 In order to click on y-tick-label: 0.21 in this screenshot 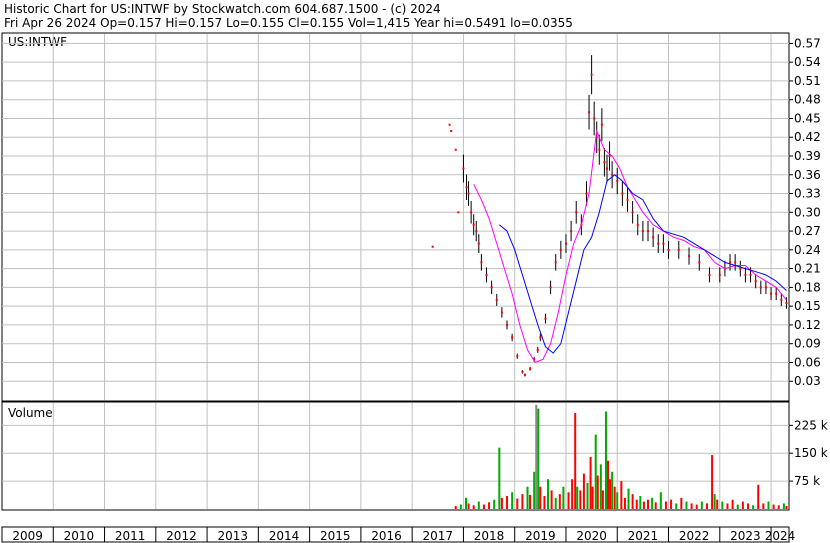, I will do `click(807, 269)`.